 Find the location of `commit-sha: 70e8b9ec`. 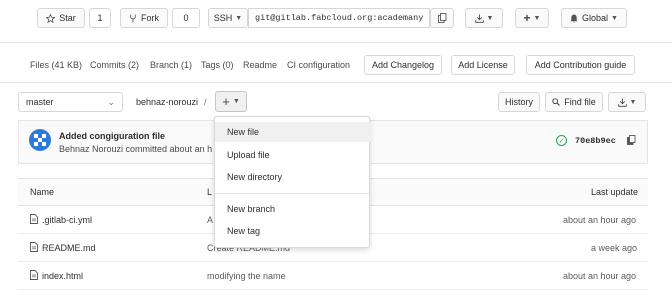

commit-sha: 70e8b9ec is located at coordinates (595, 141).